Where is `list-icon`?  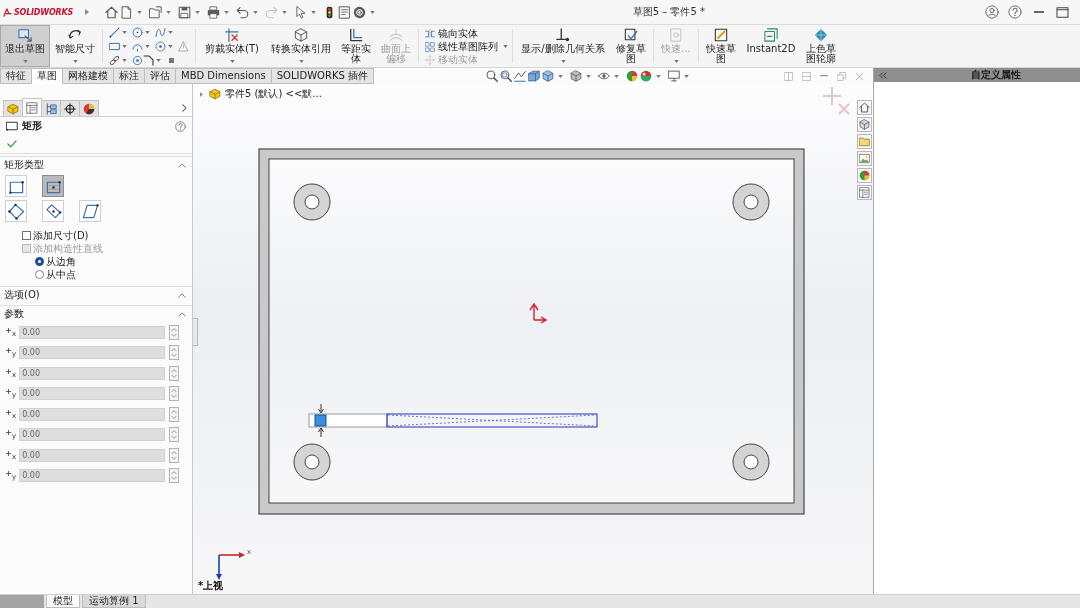
list-icon is located at coordinates (864, 192).